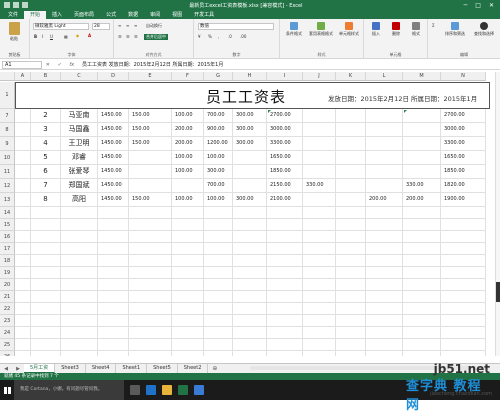 This screenshot has height=413, width=500. What do you see at coordinates (7, 144) in the screenshot?
I see `row-header: 9` at bounding box center [7, 144].